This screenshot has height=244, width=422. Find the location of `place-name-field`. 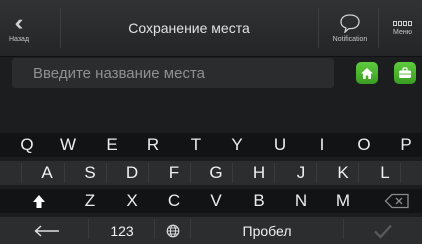

place-name-field is located at coordinates (173, 73).